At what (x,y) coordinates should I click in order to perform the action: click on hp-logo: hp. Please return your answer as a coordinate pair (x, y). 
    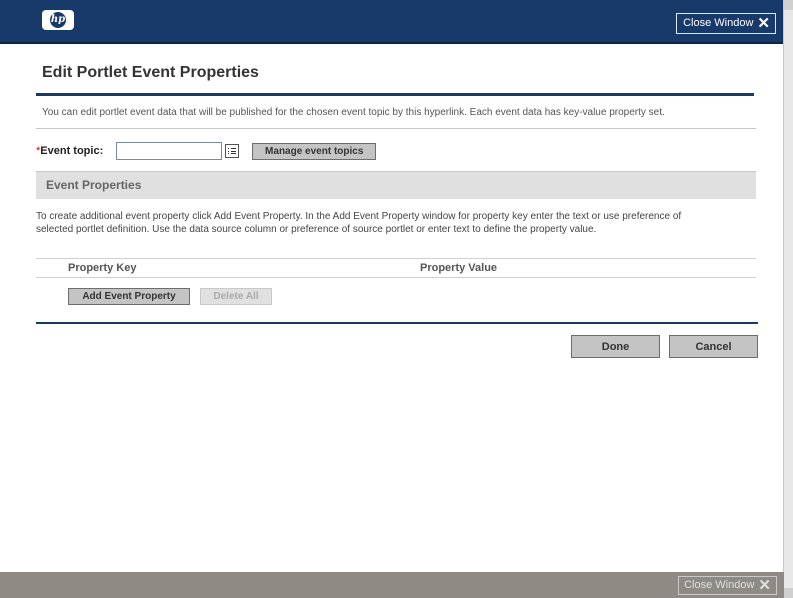
    Looking at the image, I should click on (58, 20).